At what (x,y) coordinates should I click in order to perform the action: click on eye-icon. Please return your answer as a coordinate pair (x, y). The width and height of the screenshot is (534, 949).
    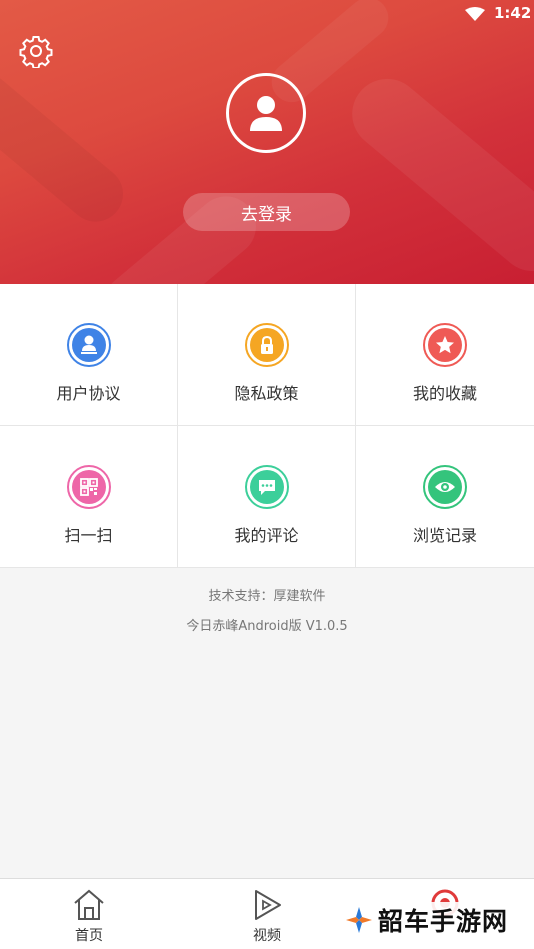
    Looking at the image, I should click on (445, 487).